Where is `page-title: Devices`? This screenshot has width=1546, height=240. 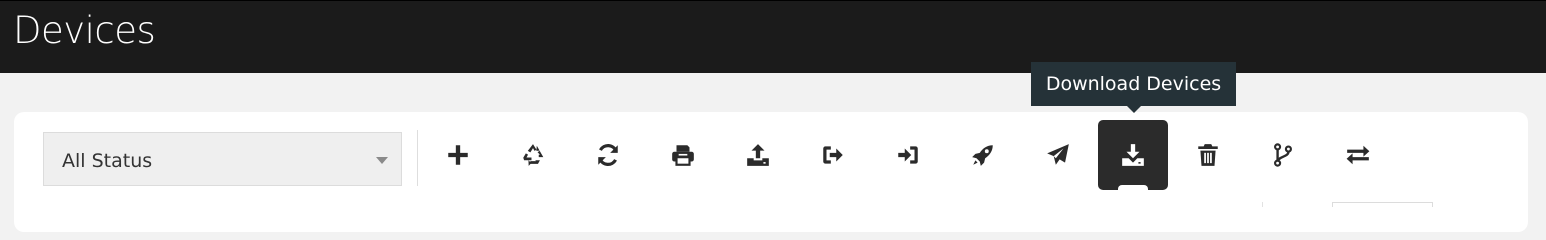 page-title: Devices is located at coordinates (84, 30).